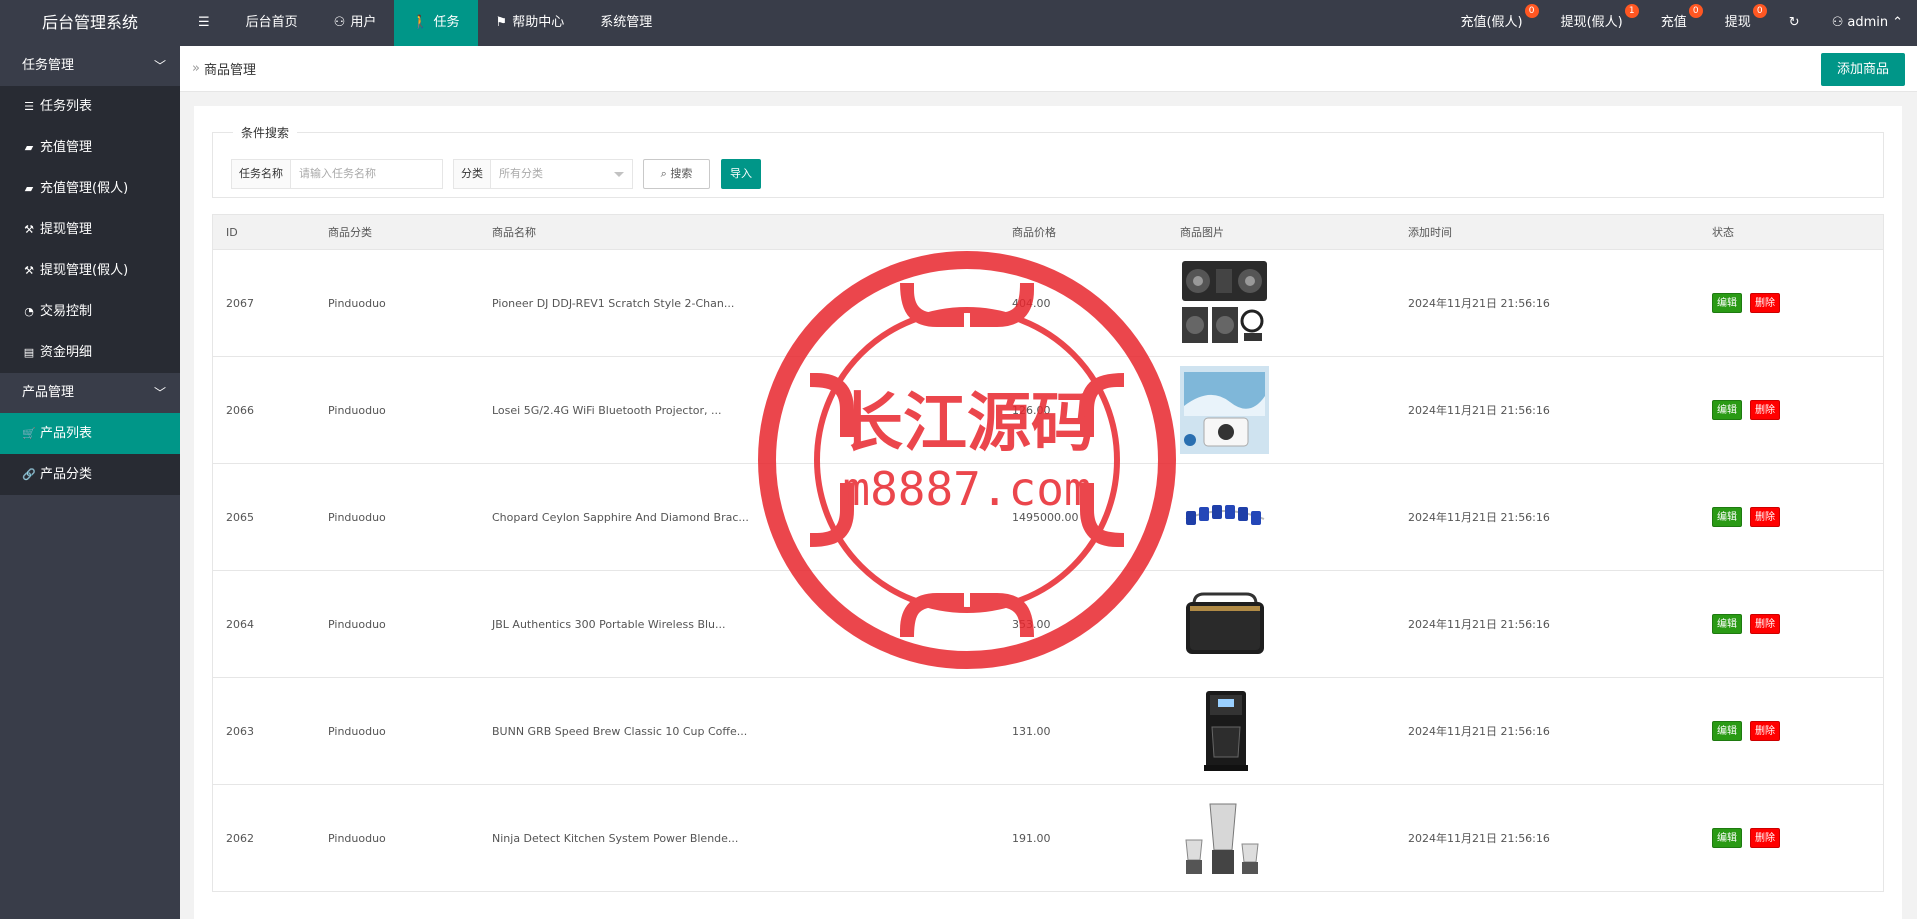 The image size is (1917, 919). Describe the element at coordinates (626, 23) in the screenshot. I see `nav-system: 系统管理` at that location.